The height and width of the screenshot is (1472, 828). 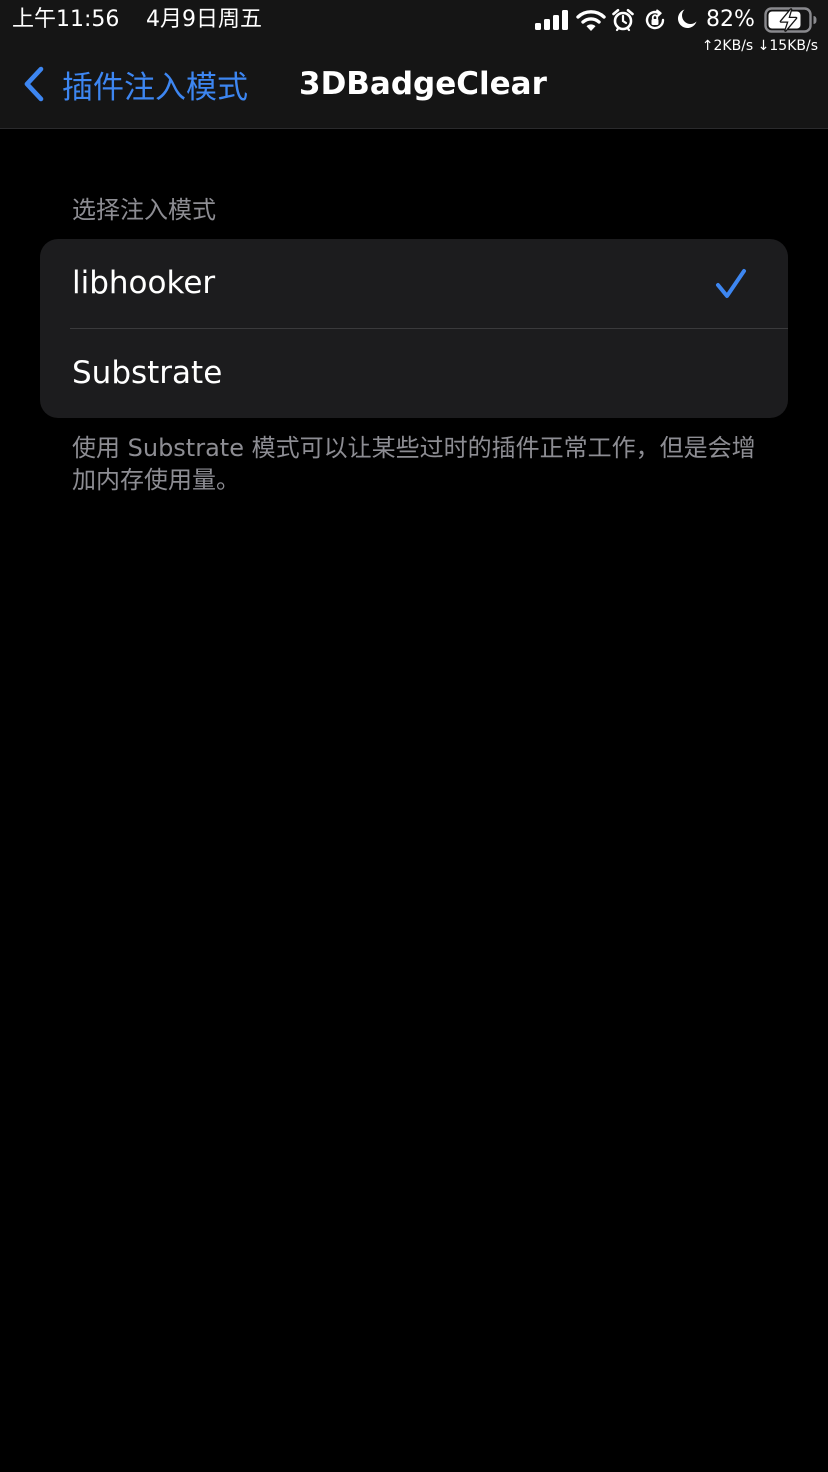 I want to click on network-speed: ↑2KB/s ↓15KB/s, so click(x=759, y=46).